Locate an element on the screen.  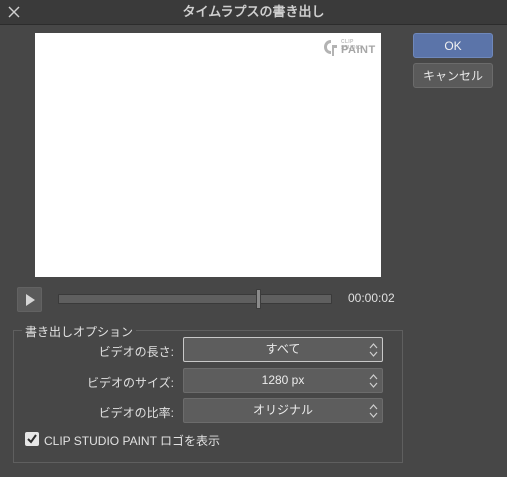
clip-studio-paint-logo: CLIP STUDIO PAINT is located at coordinates (349, 49).